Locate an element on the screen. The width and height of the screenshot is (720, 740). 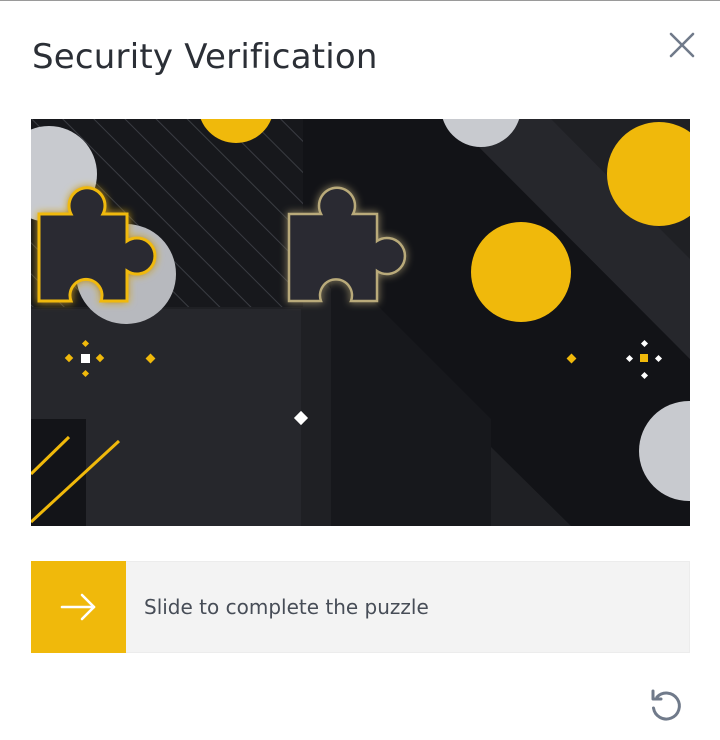
close-button is located at coordinates (682, 45).